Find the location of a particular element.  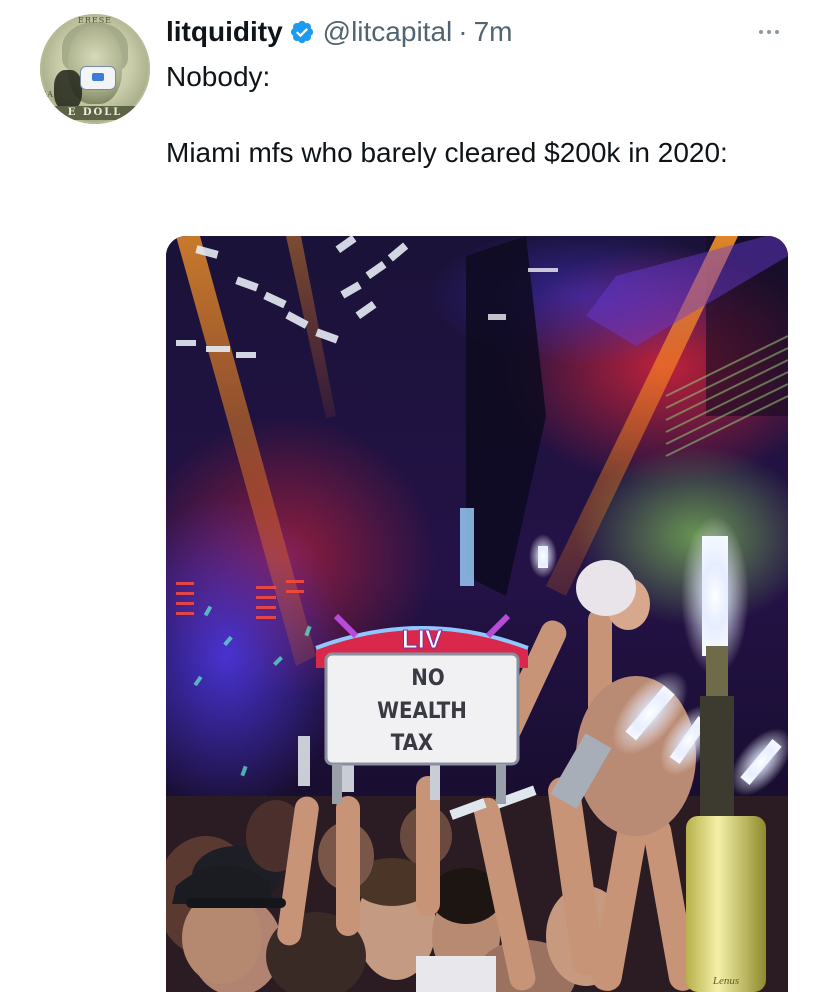

more-options-icon is located at coordinates (769, 32).